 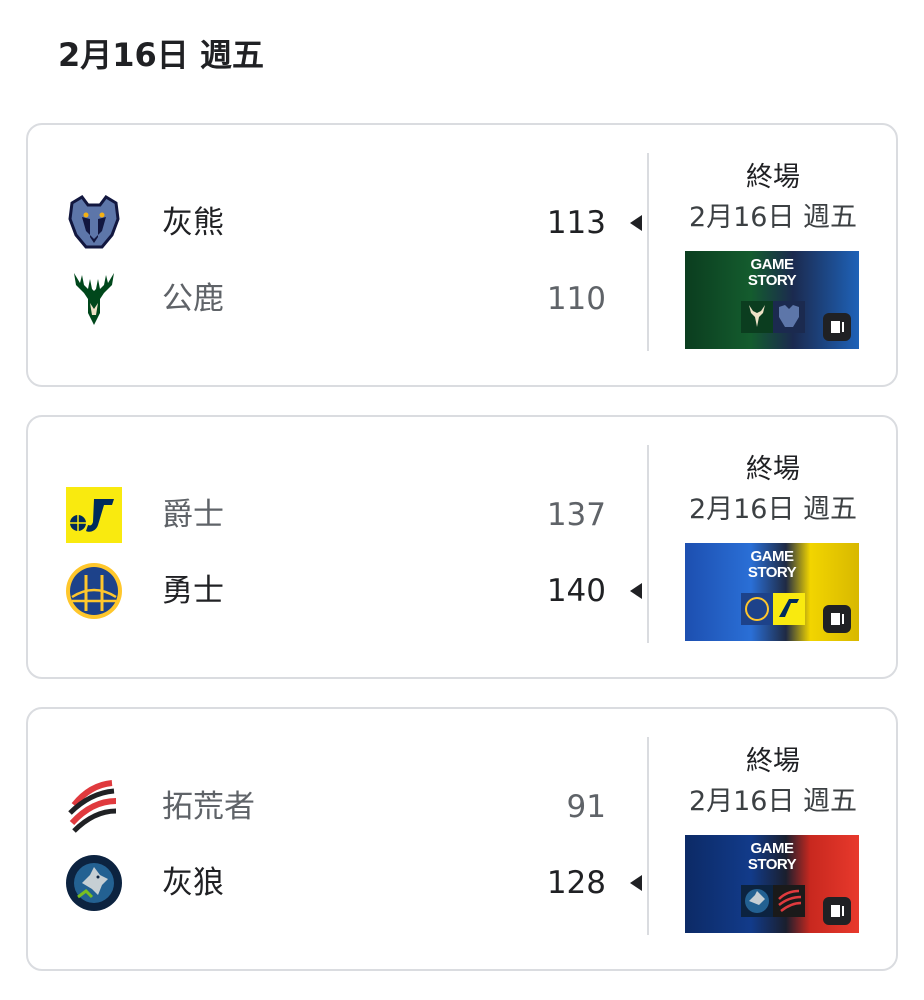 What do you see at coordinates (576, 299) in the screenshot?
I see `team-score: 110` at bounding box center [576, 299].